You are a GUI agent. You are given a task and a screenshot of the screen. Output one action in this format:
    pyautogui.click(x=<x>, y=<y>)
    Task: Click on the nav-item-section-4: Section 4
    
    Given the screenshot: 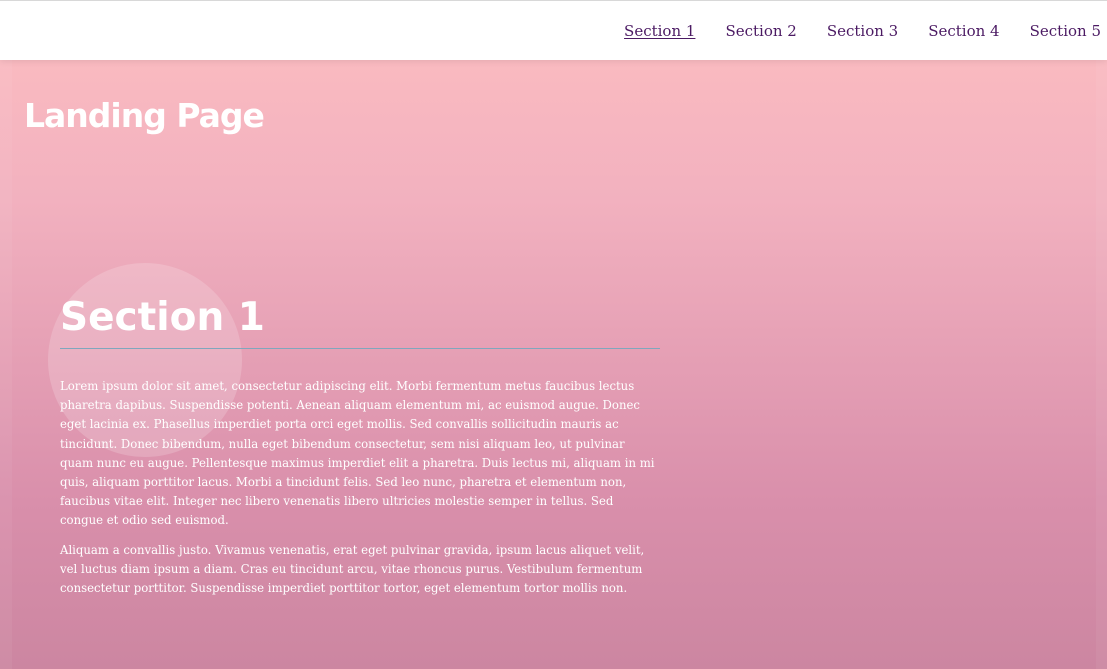 What is the action you would take?
    pyautogui.click(x=963, y=31)
    